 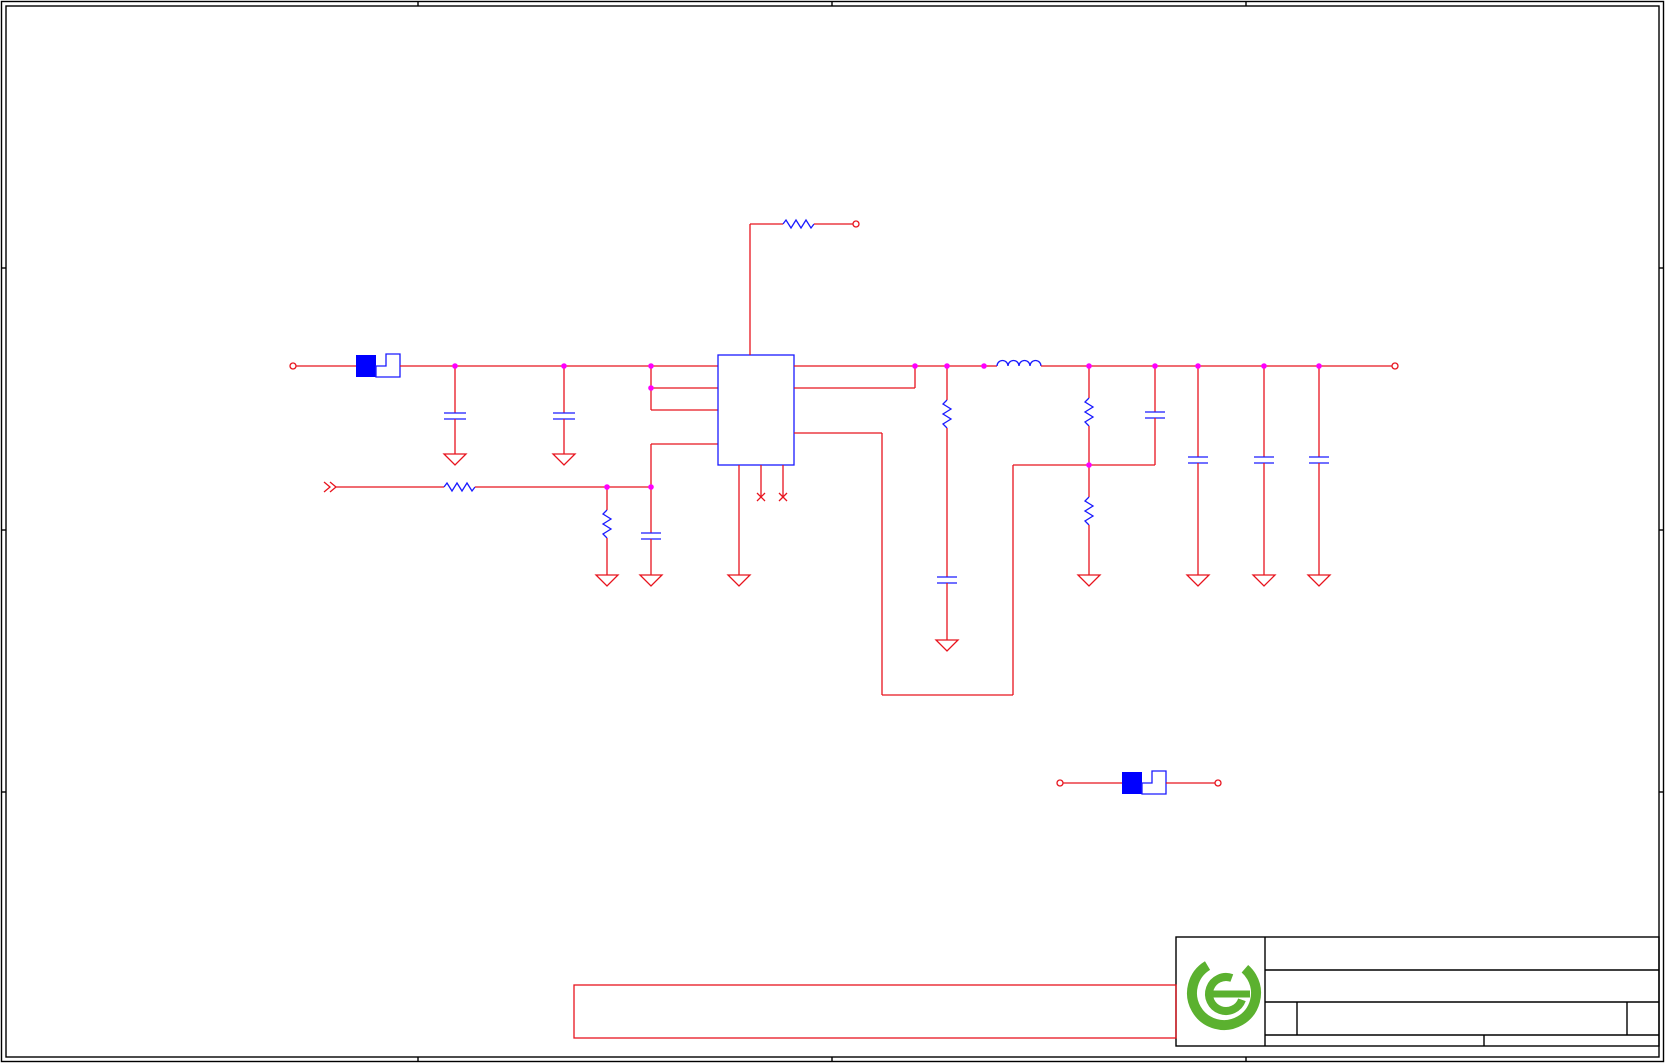 What do you see at coordinates (887, 426) in the screenshot?
I see `junction-dots` at bounding box center [887, 426].